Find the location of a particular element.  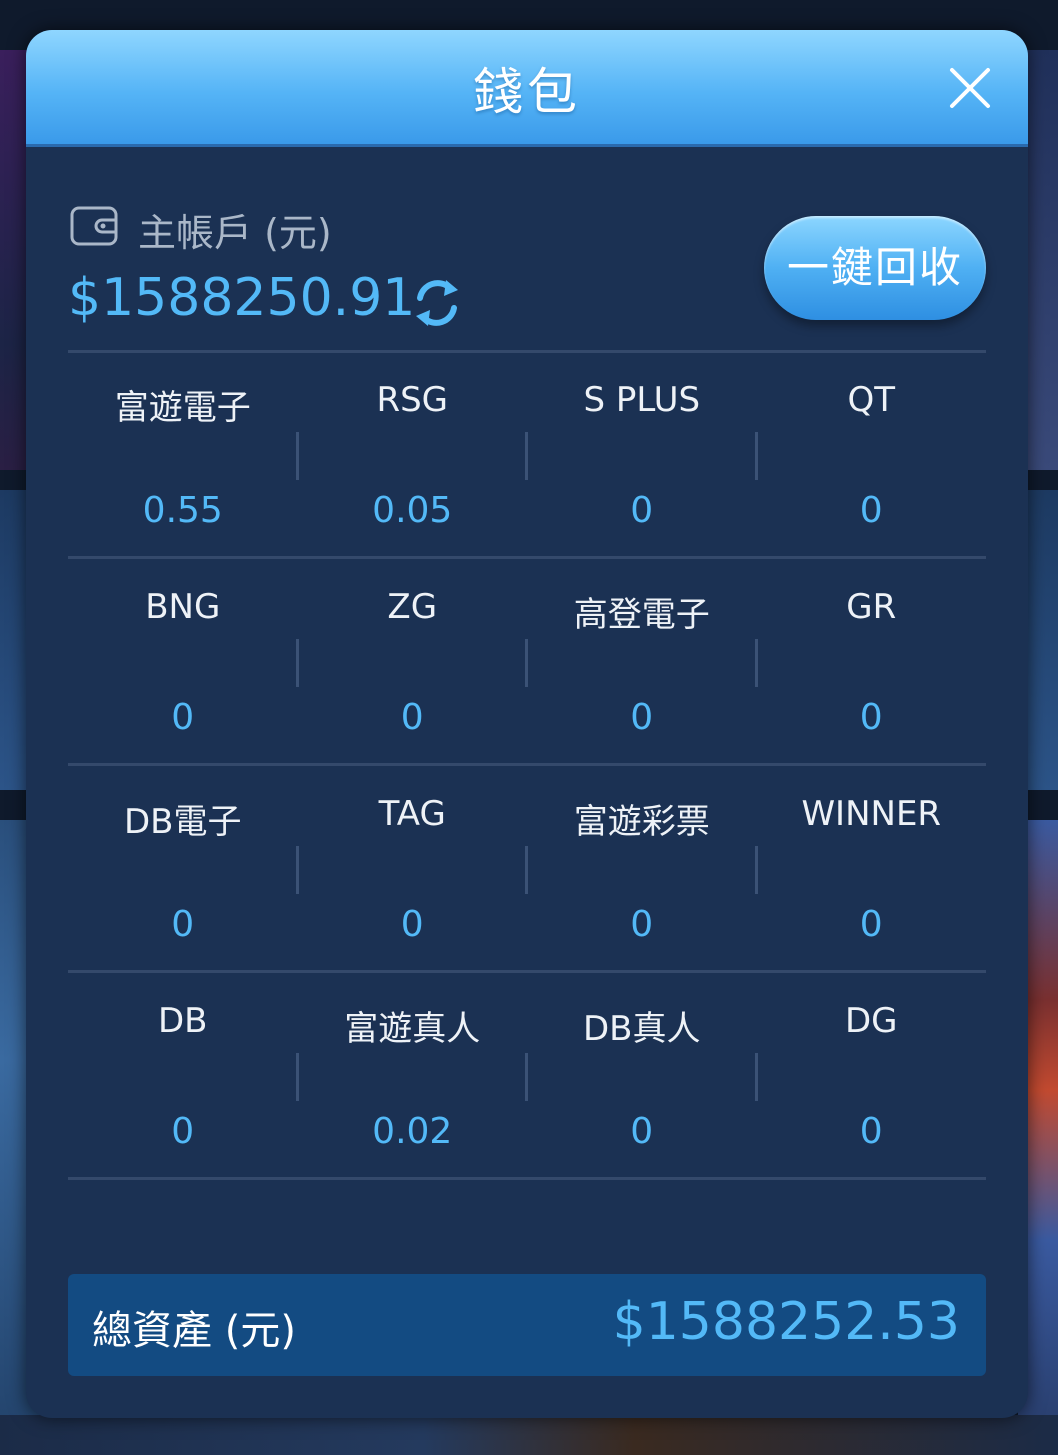

main-account-label: 主帳戶 (元) is located at coordinates (235, 233).